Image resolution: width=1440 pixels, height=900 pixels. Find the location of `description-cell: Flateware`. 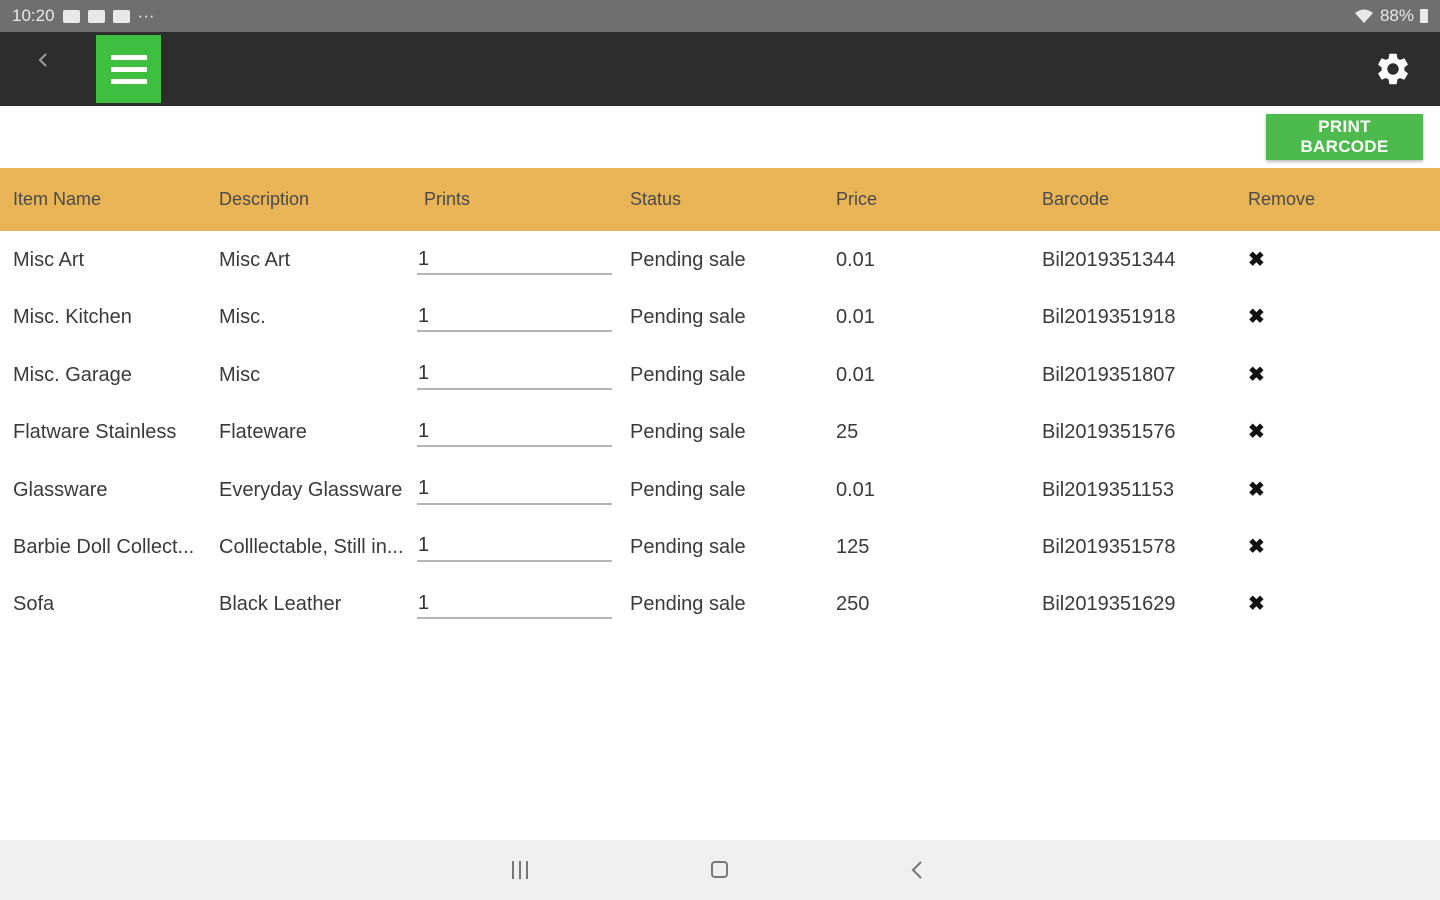

description-cell: Flateware is located at coordinates (263, 432).